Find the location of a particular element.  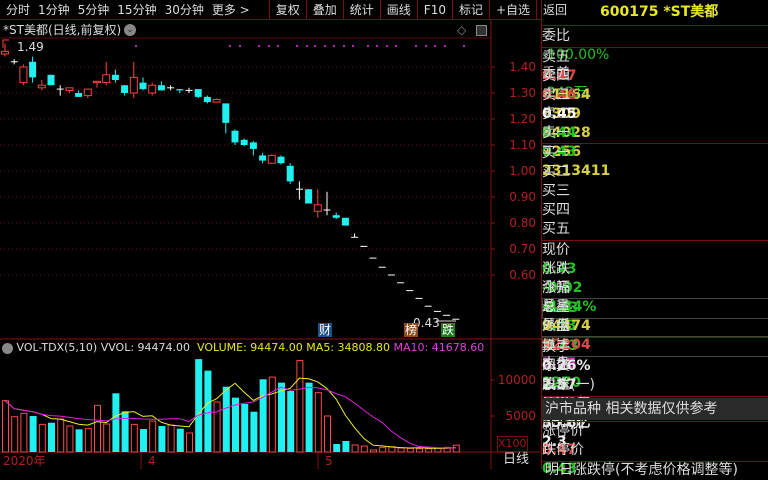

ask-row: 卖二 0.44 7256 is located at coordinates (655, 132).